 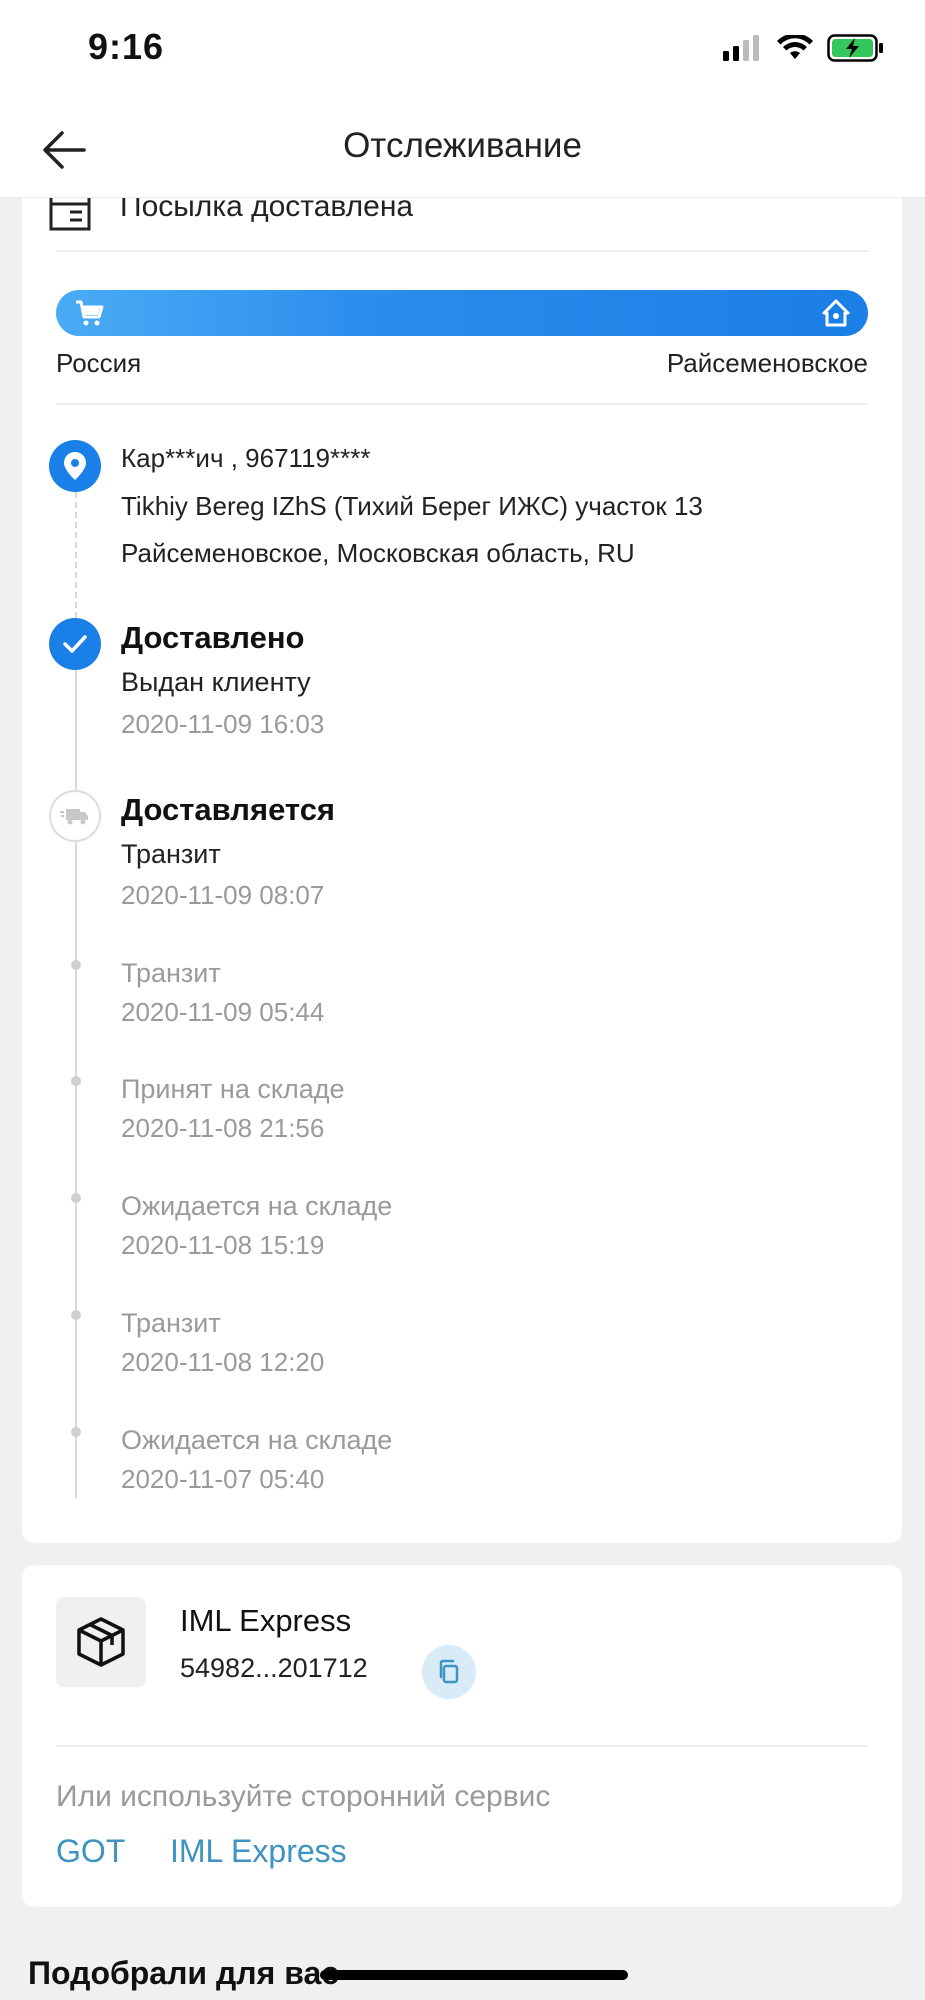 I want to click on address-recipient: Кар***ич , 967119****, so click(x=246, y=458).